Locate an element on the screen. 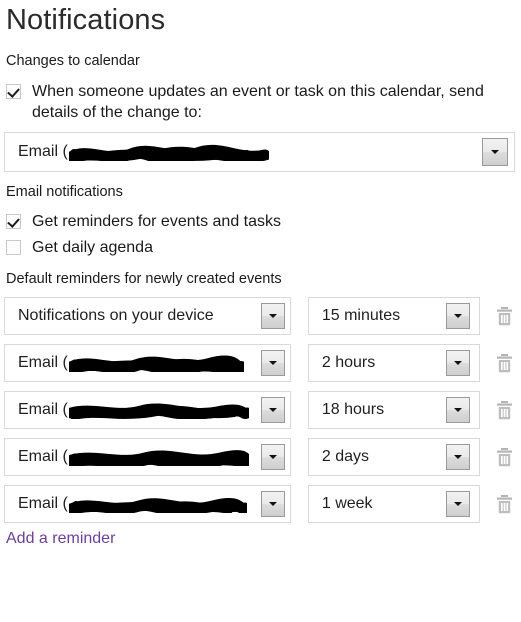 This screenshot has width=521, height=622. reminder-time-value: 15 minutes is located at coordinates (361, 316).